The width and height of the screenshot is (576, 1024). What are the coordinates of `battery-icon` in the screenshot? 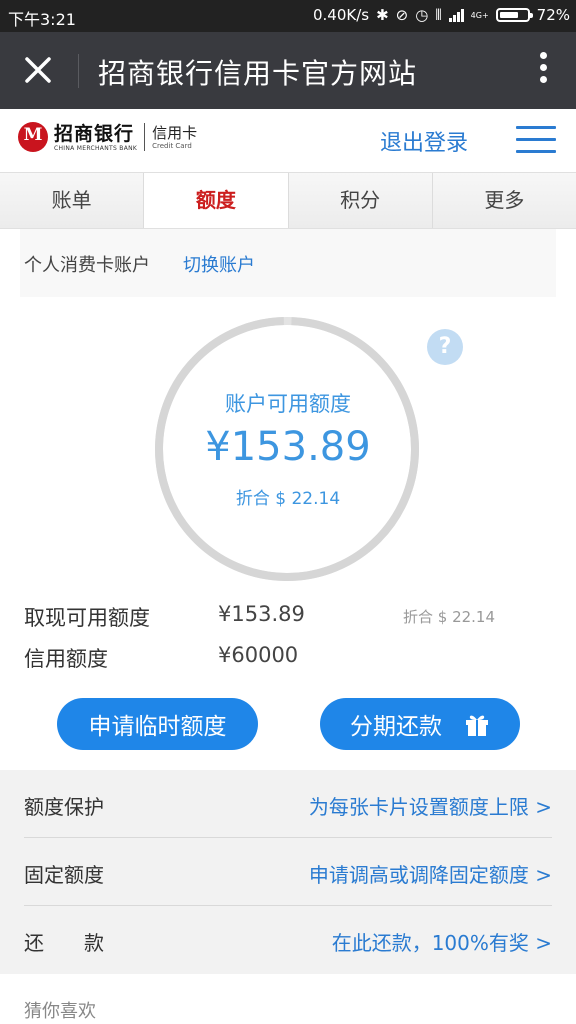 It's located at (514, 15).